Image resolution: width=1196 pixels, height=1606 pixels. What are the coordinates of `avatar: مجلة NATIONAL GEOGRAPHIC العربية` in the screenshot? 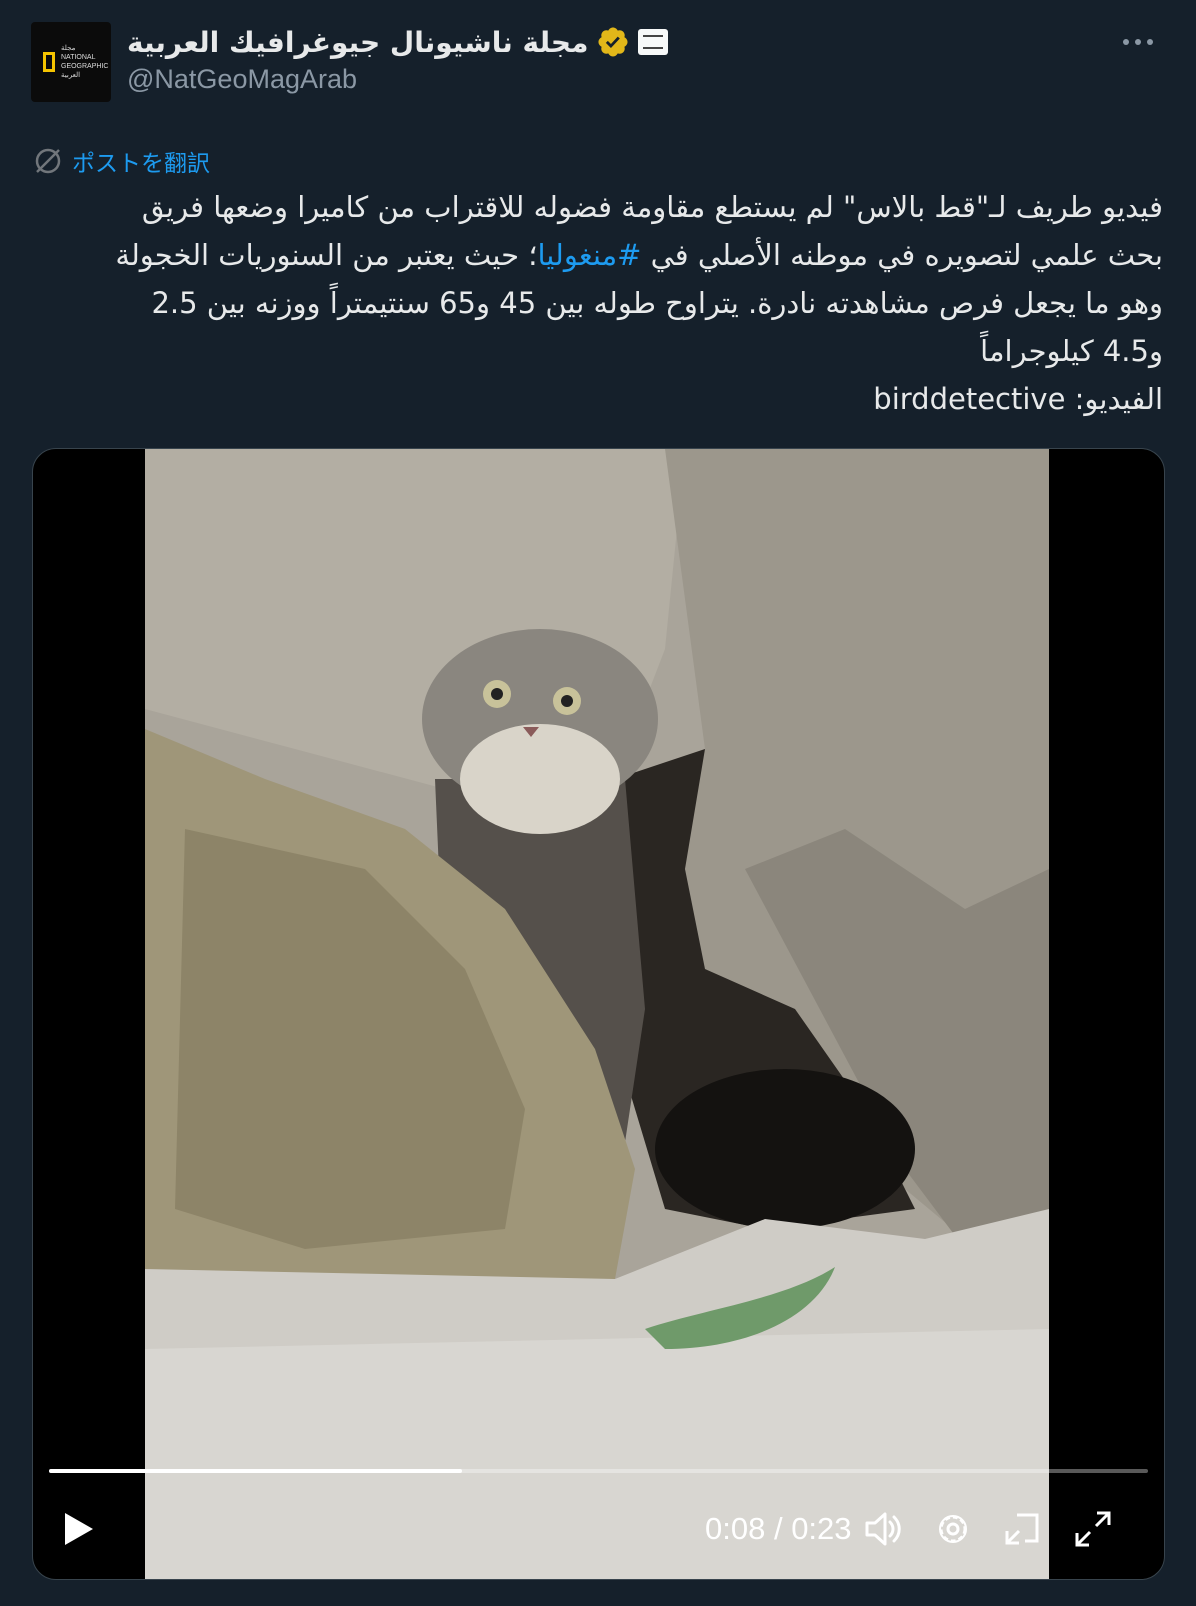 It's located at (71, 62).